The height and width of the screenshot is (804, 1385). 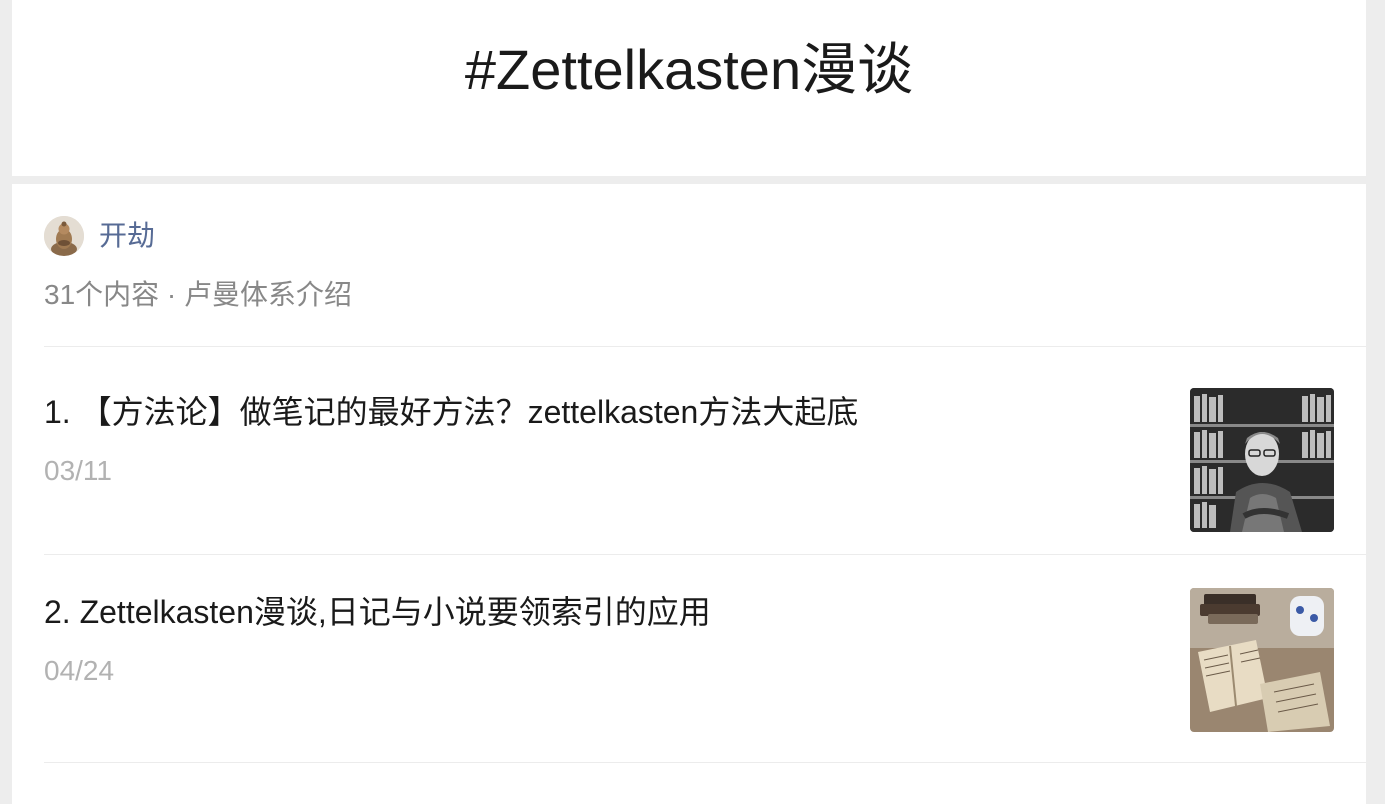 I want to click on author-name-link: 开劫, so click(x=127, y=236).